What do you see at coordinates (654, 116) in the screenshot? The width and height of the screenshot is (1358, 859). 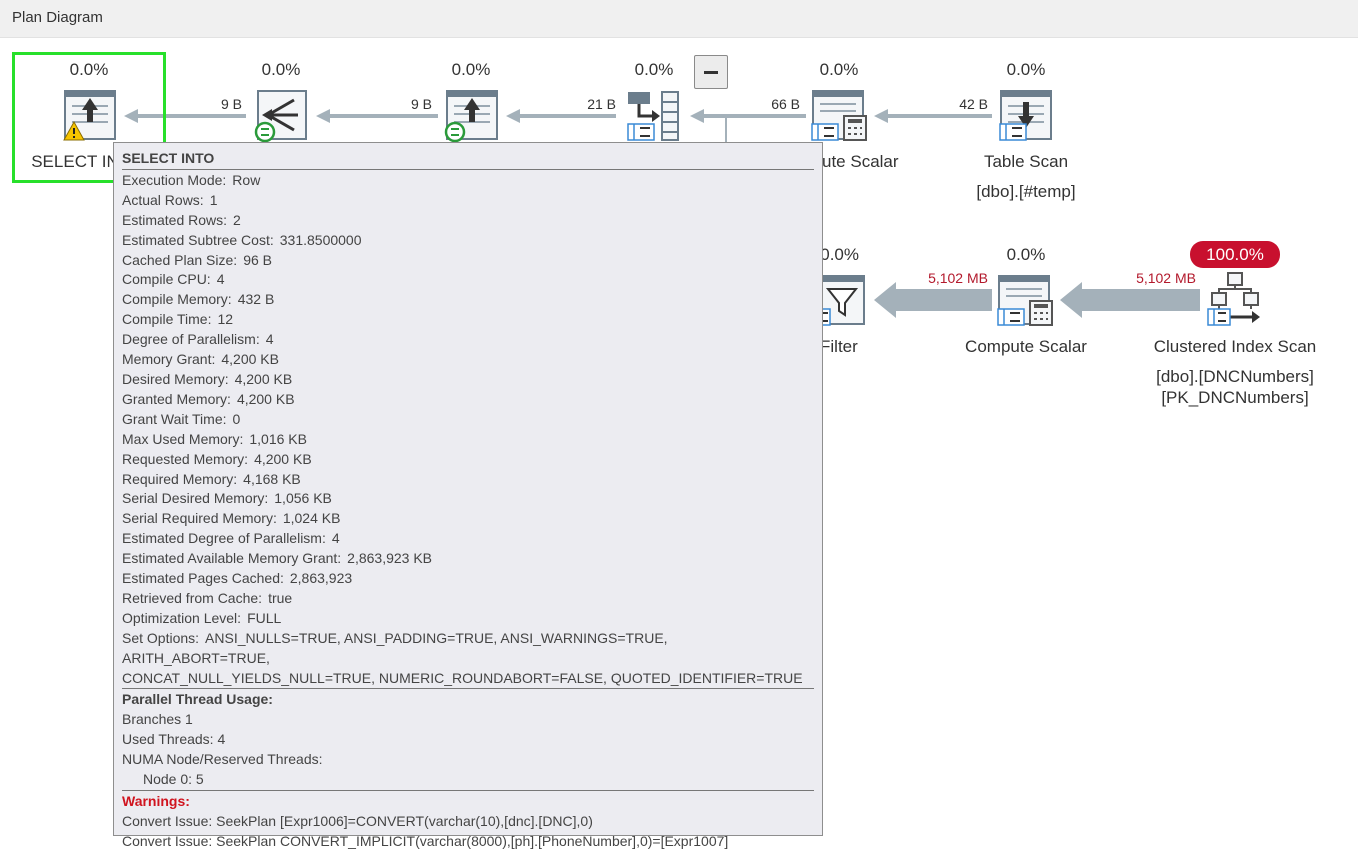 I see `hash-match-icon` at bounding box center [654, 116].